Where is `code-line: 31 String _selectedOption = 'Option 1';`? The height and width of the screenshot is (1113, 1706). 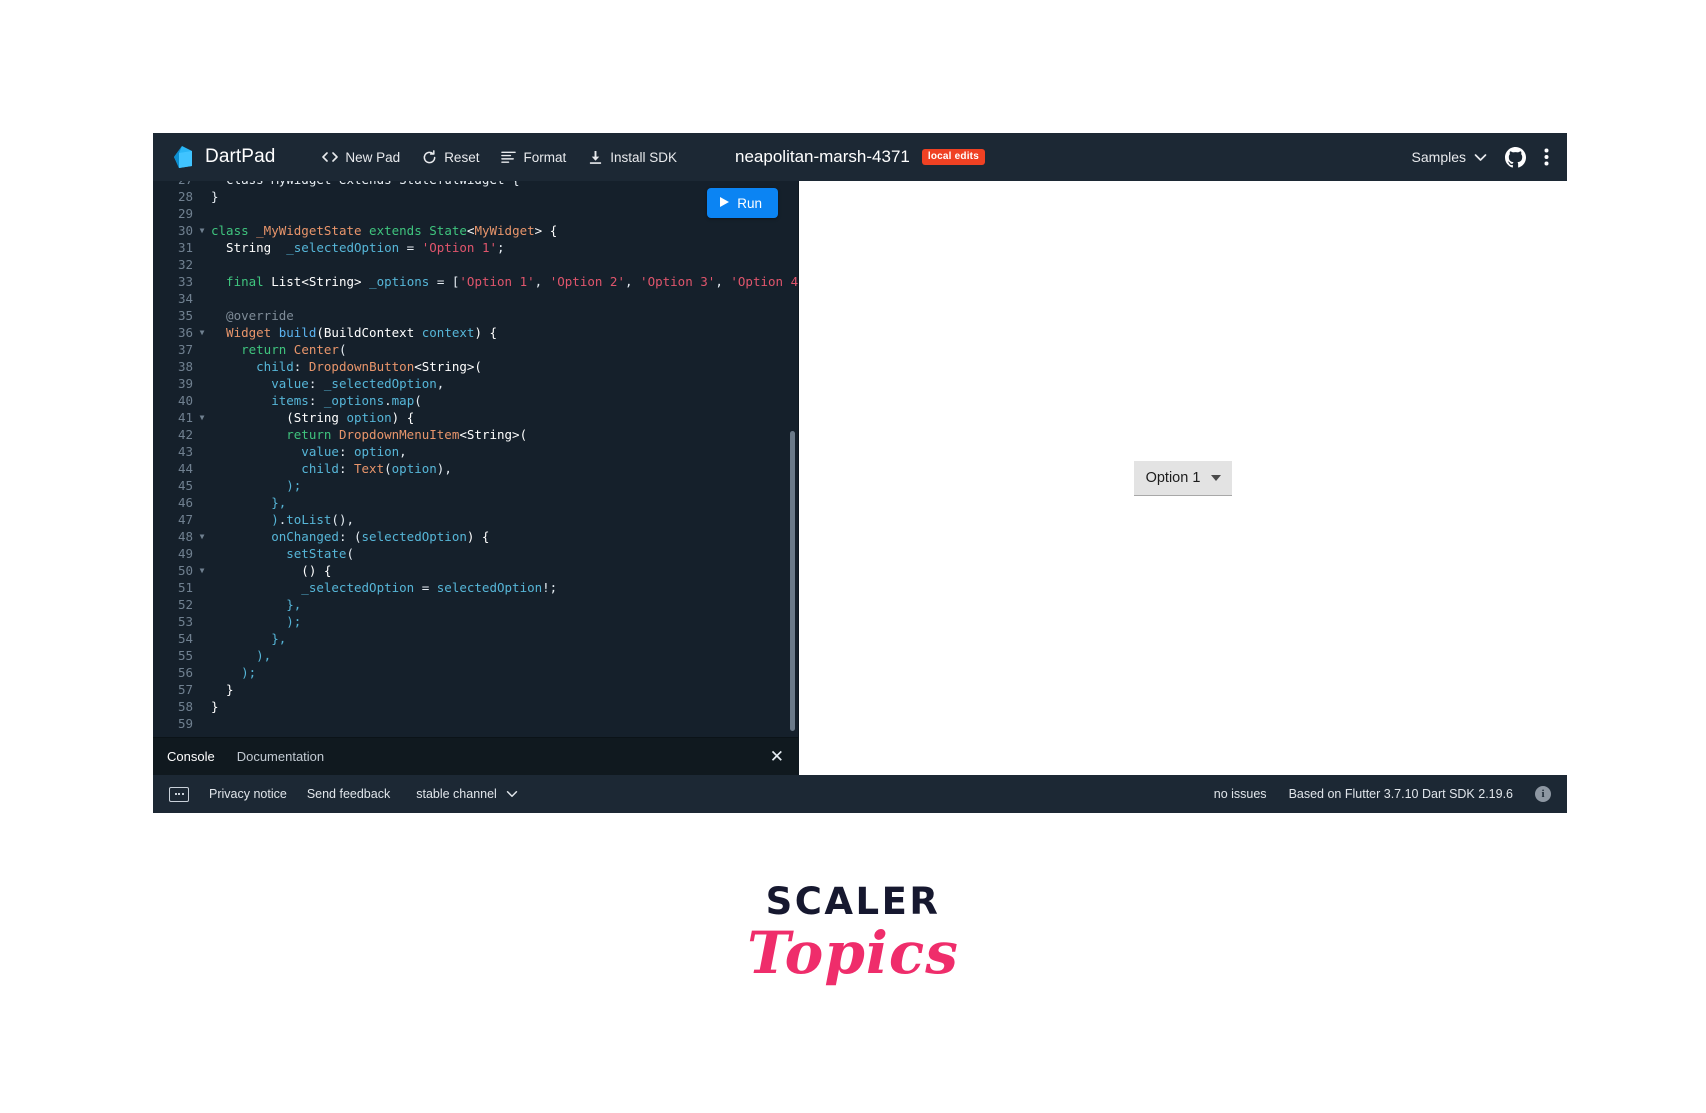
code-line: 31 String _selectedOption = 'Option 1'; is located at coordinates (475, 247).